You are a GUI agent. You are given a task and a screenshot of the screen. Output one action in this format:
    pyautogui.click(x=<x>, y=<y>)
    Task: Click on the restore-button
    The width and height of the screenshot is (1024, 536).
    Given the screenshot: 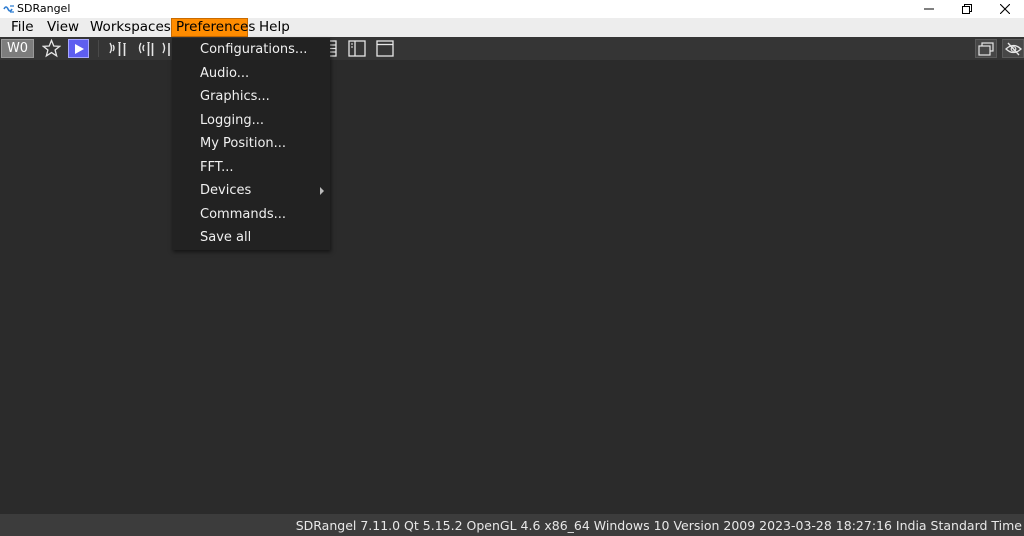 What is the action you would take?
    pyautogui.click(x=967, y=9)
    